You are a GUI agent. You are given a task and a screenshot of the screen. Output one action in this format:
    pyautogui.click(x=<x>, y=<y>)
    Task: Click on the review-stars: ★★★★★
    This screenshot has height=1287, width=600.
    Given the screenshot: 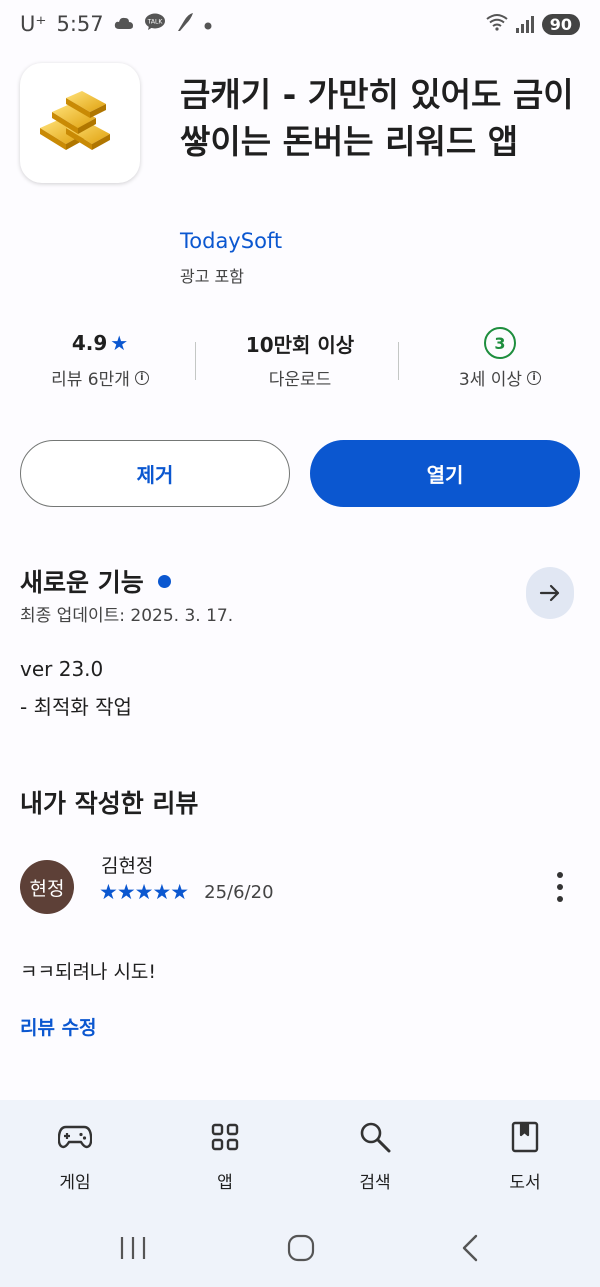 What is the action you would take?
    pyautogui.click(x=144, y=892)
    